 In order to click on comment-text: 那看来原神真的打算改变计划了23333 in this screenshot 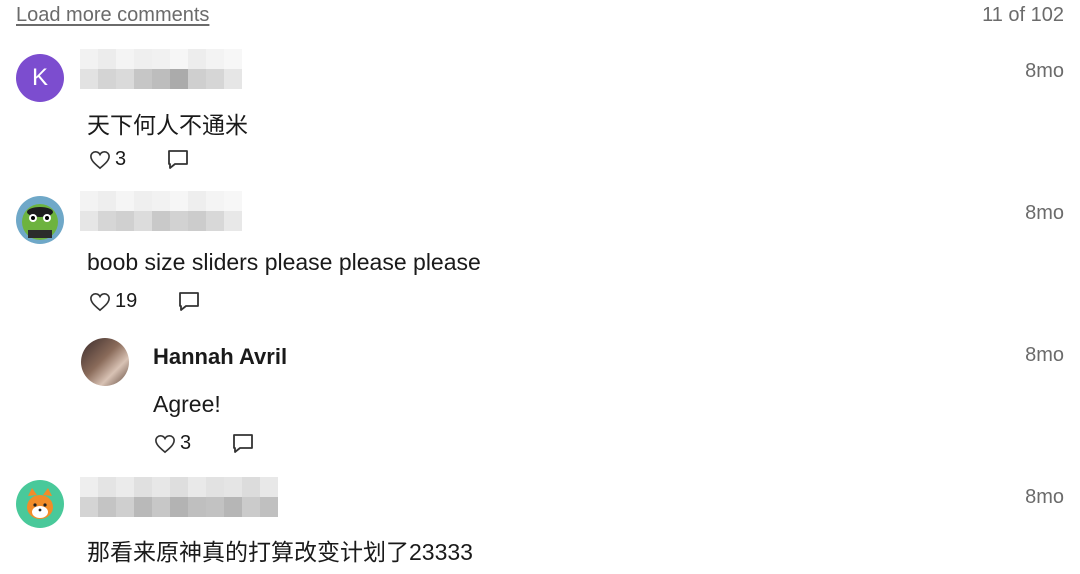, I will do `click(280, 552)`.